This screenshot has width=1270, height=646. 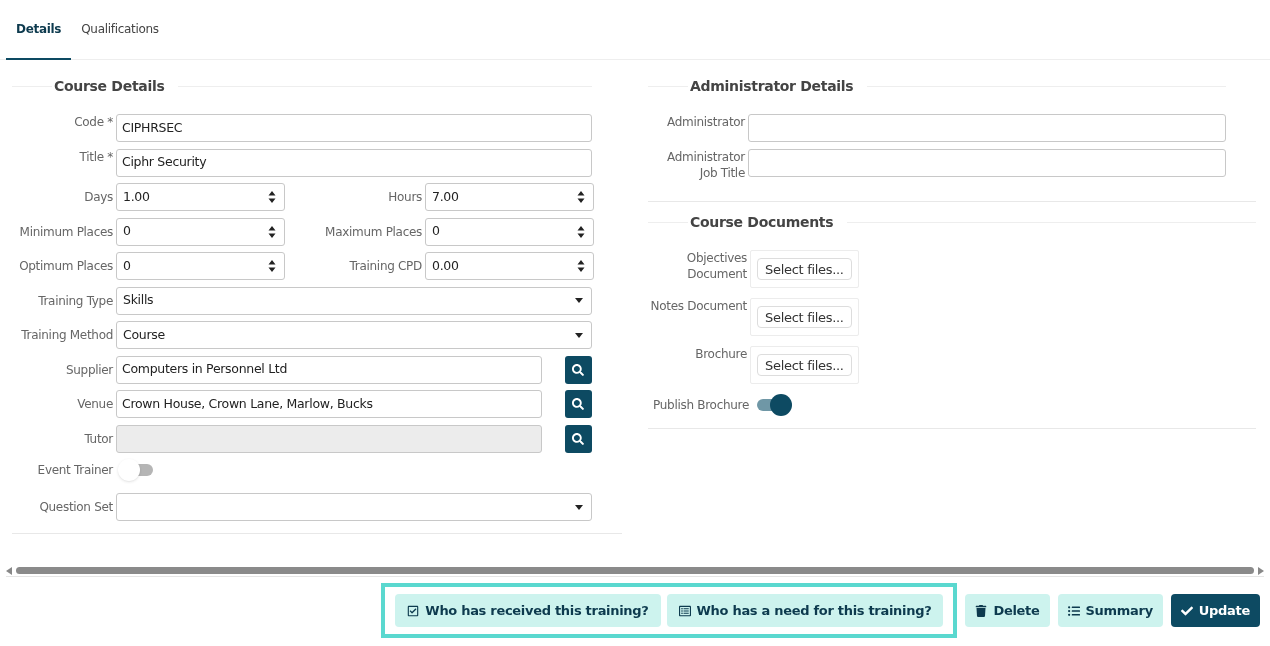 What do you see at coordinates (120, 30) in the screenshot?
I see `tab: Qualifications` at bounding box center [120, 30].